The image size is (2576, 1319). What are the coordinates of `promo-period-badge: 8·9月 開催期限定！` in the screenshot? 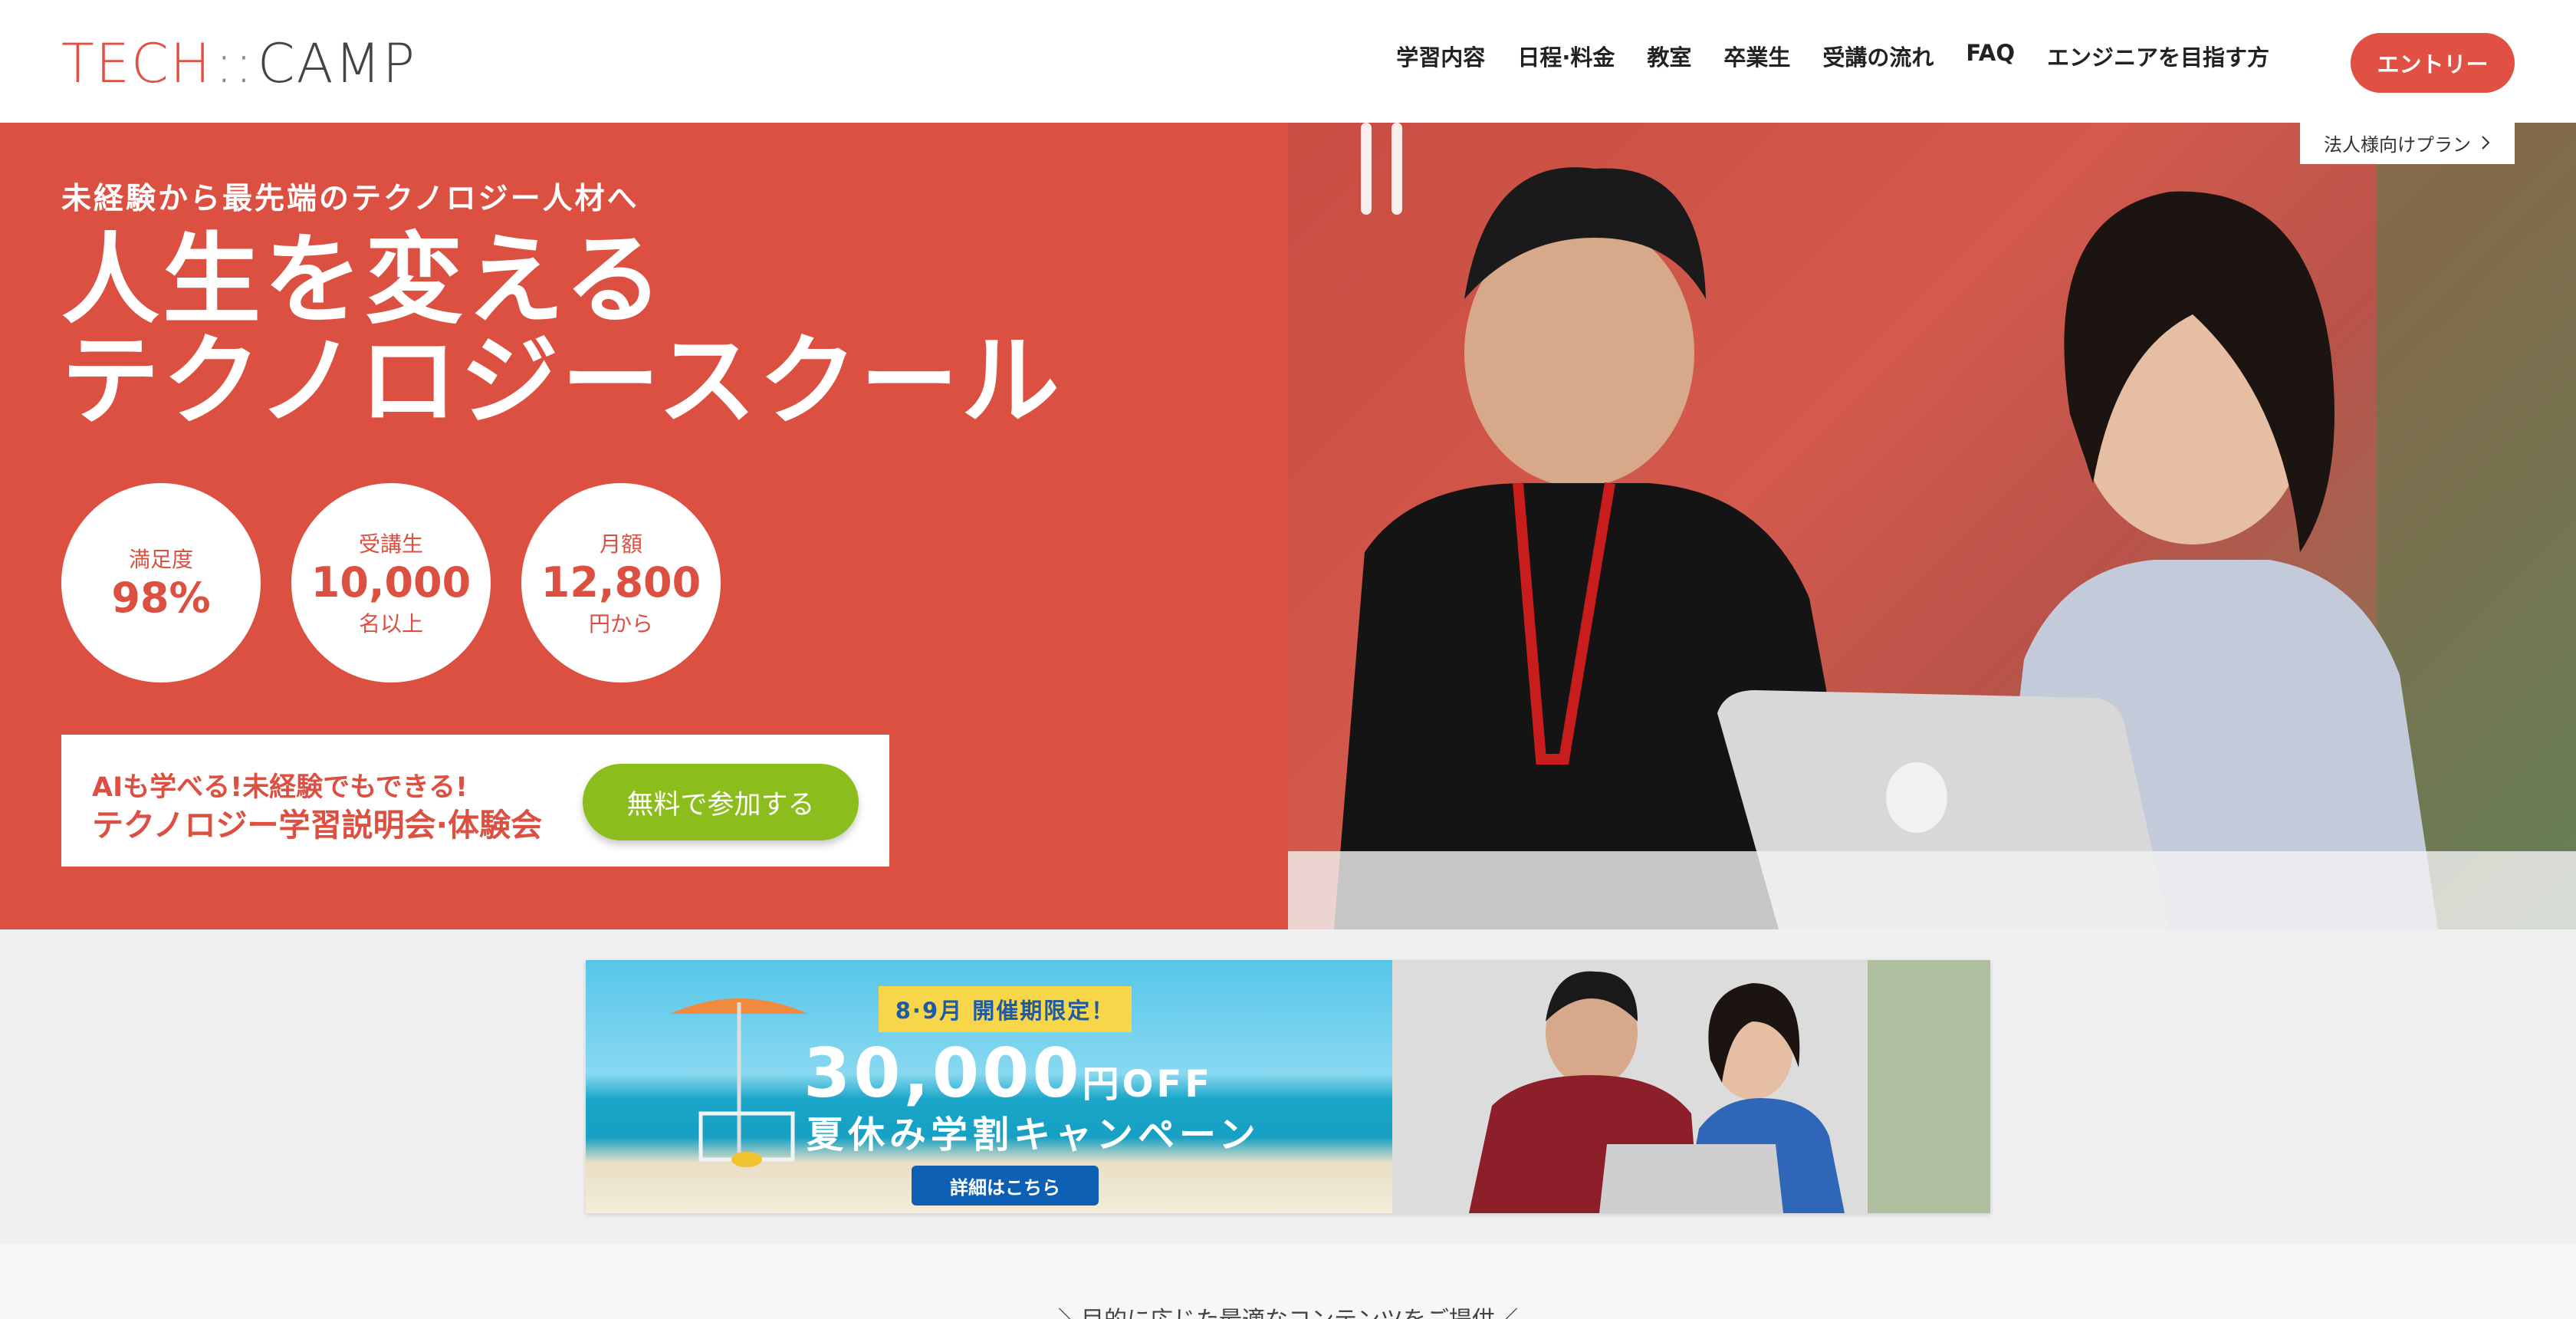 It's located at (1005, 1009).